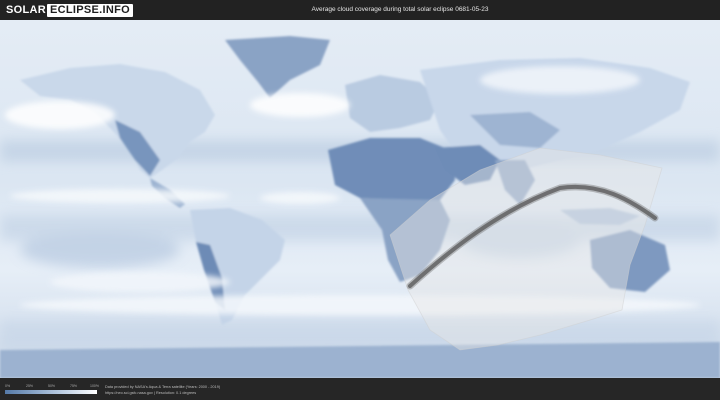  What do you see at coordinates (300, 198) in the screenshot?
I see `cloud-itcz-atlantic` at bounding box center [300, 198].